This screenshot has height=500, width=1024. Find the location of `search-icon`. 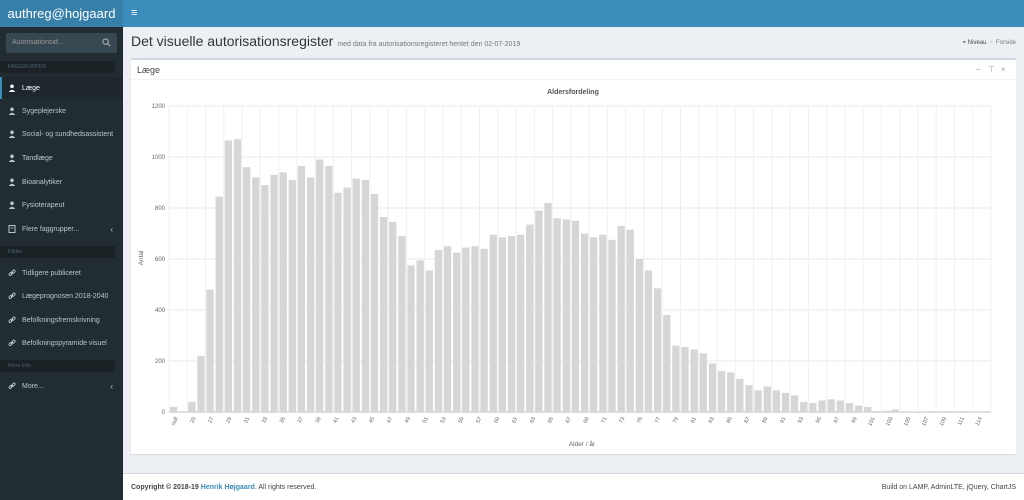

search-icon is located at coordinates (106, 42).